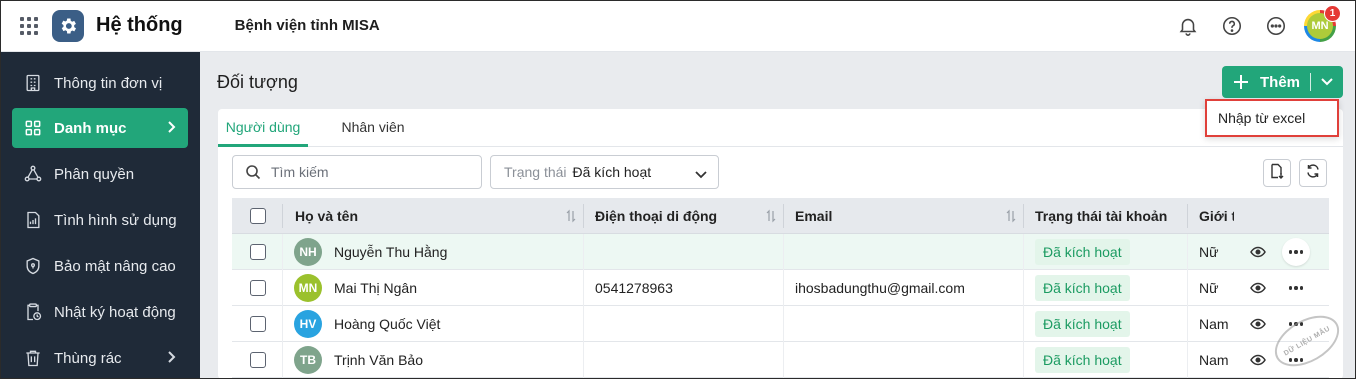  Describe the element at coordinates (1216, 216) in the screenshot. I see `column-header-gender: Giới t` at that location.